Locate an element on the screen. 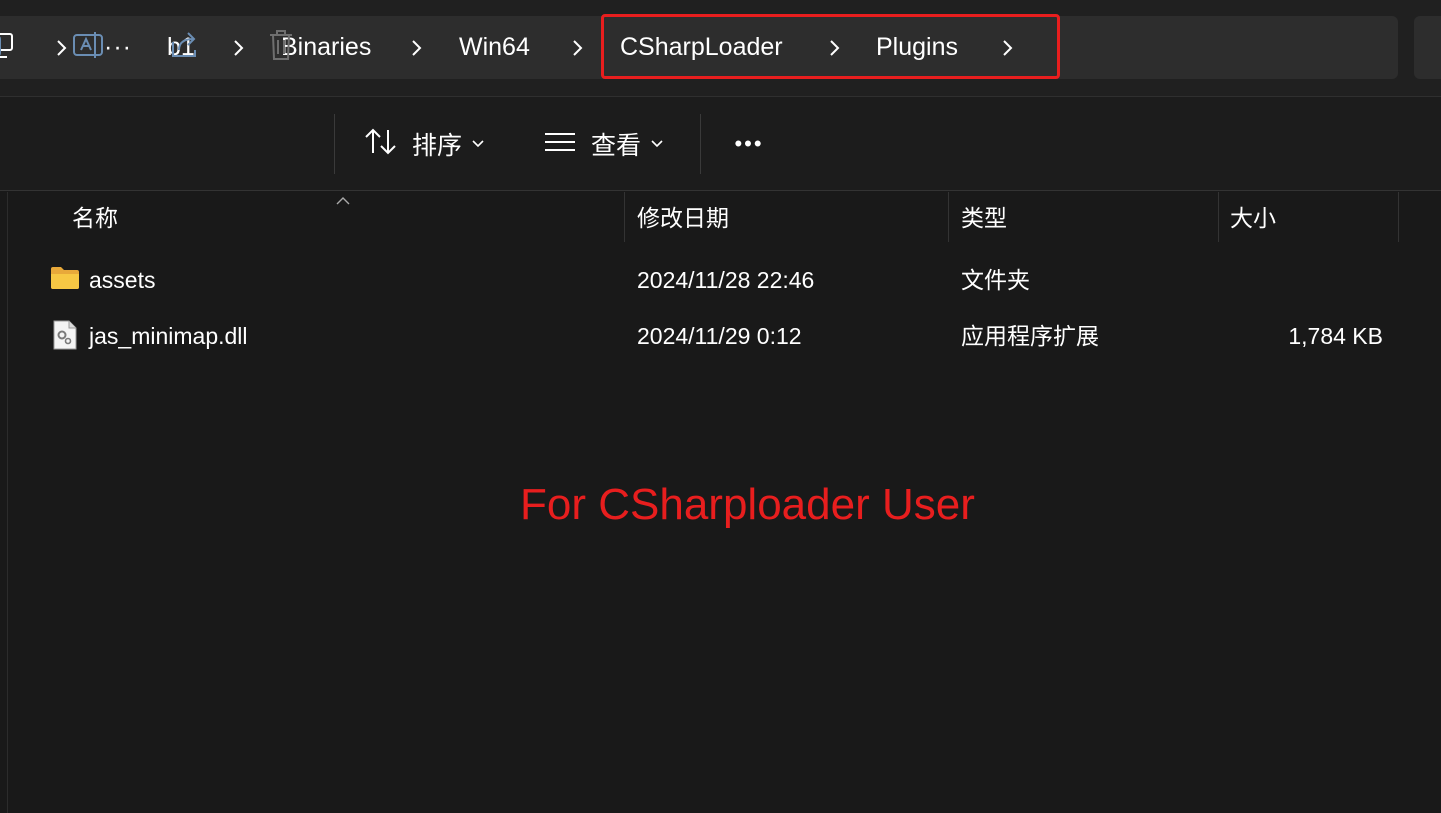 The height and width of the screenshot is (813, 1441). column-header-size: 大小 is located at coordinates (1253, 218).